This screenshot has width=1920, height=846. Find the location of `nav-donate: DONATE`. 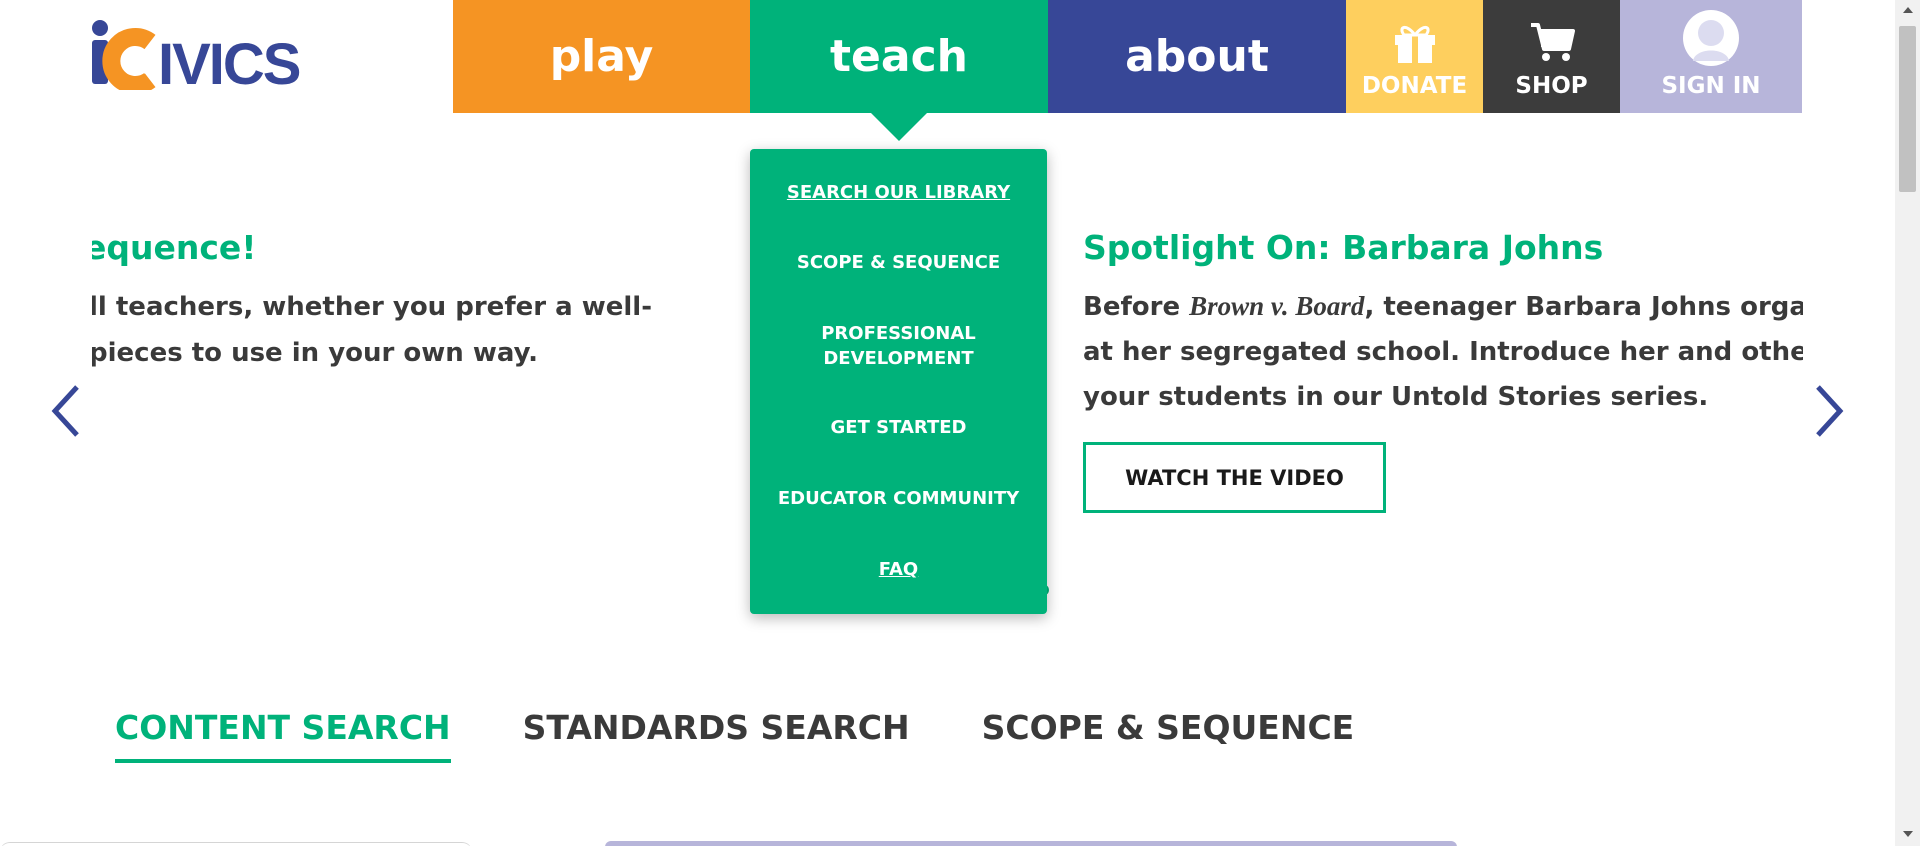

nav-donate: DONATE is located at coordinates (1414, 56).